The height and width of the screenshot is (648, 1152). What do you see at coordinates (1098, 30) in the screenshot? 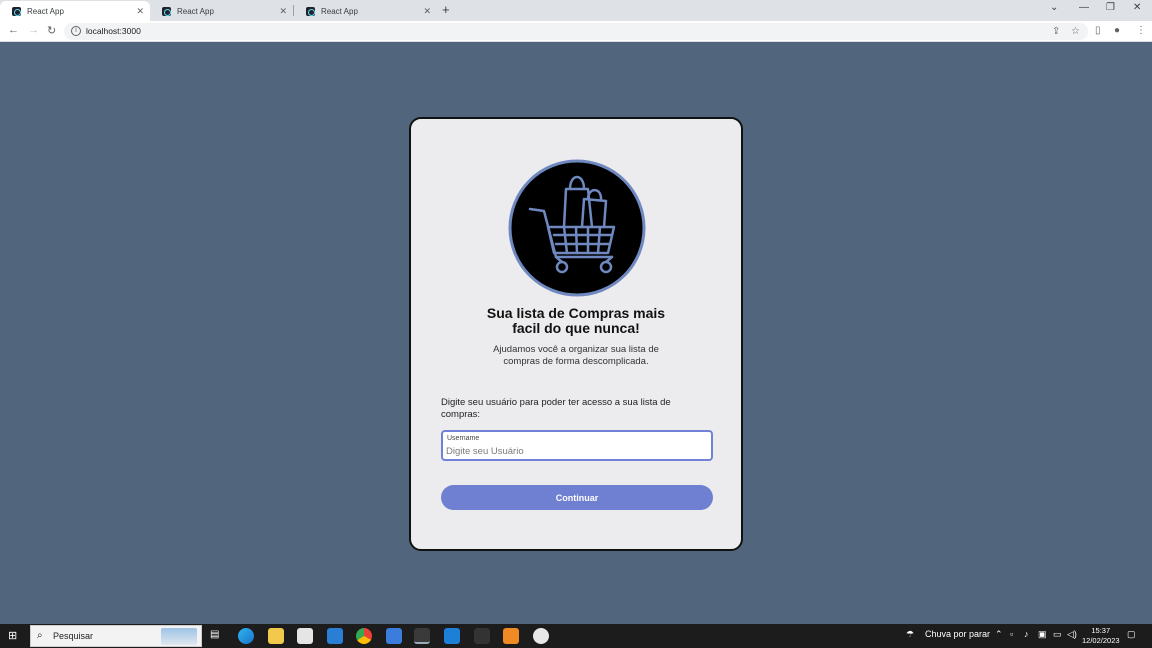
I see `side-panel-icon: ▯` at bounding box center [1098, 30].